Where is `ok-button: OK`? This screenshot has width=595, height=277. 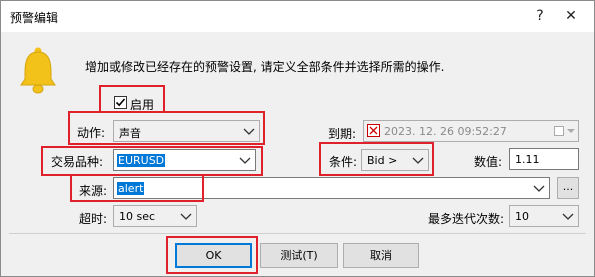 ok-button: OK is located at coordinates (213, 255).